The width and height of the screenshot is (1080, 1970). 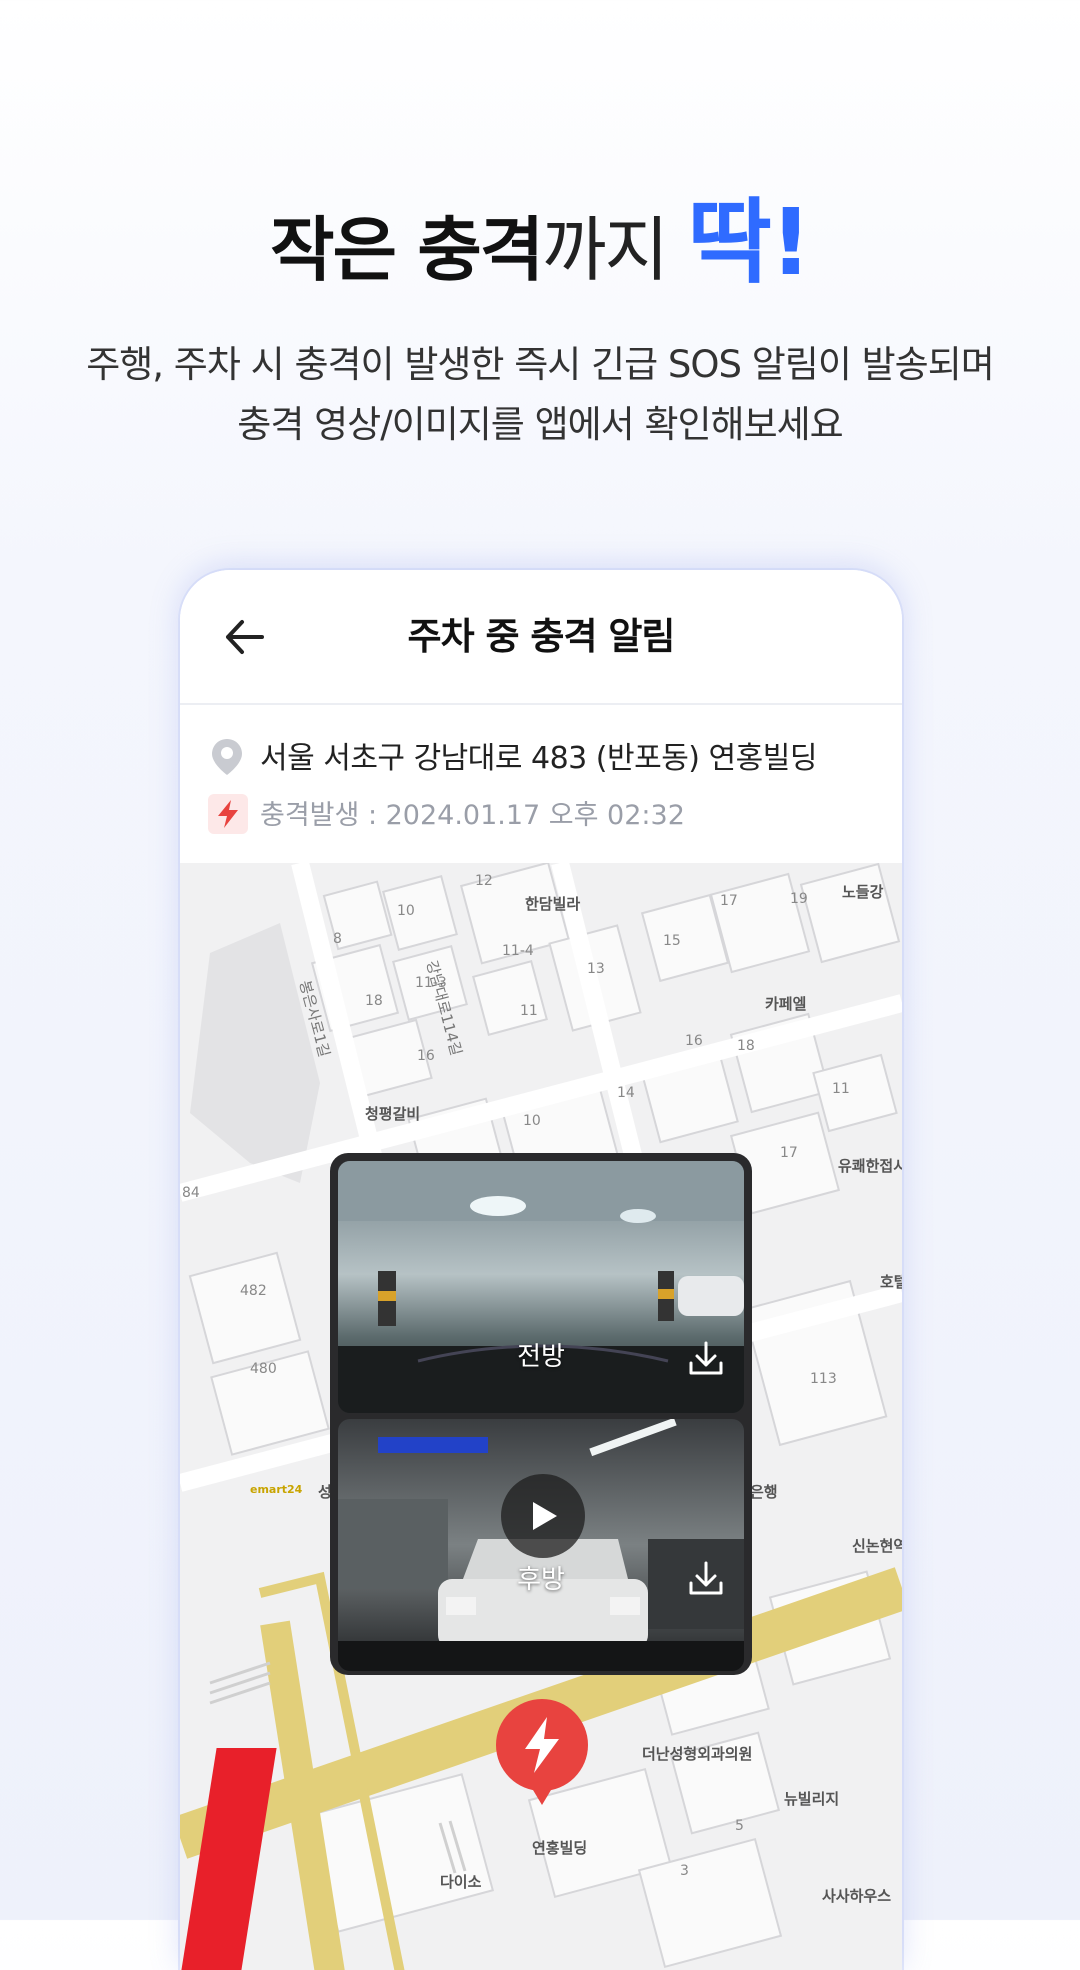 I want to click on map-label-noeul: 노들강, so click(x=863, y=892).